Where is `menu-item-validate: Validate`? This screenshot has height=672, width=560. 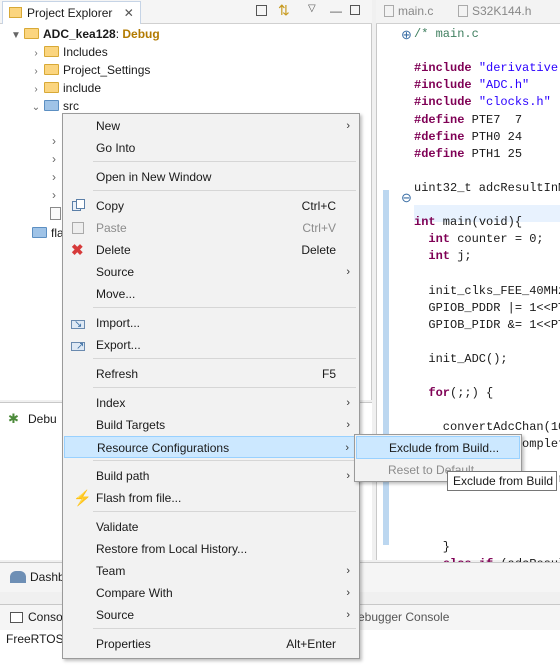 menu-item-validate: Validate is located at coordinates (211, 527).